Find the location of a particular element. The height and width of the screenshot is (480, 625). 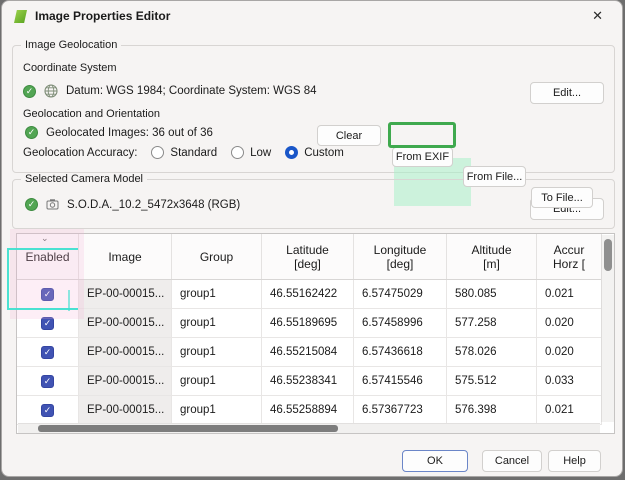

column-header-image: Image is located at coordinates (125, 256).